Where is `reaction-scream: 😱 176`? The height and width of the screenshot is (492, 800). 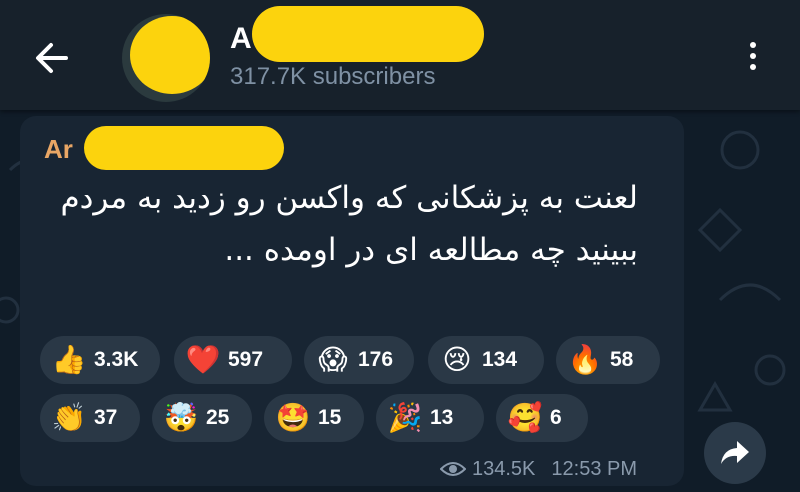
reaction-scream: 😱 176 is located at coordinates (359, 360).